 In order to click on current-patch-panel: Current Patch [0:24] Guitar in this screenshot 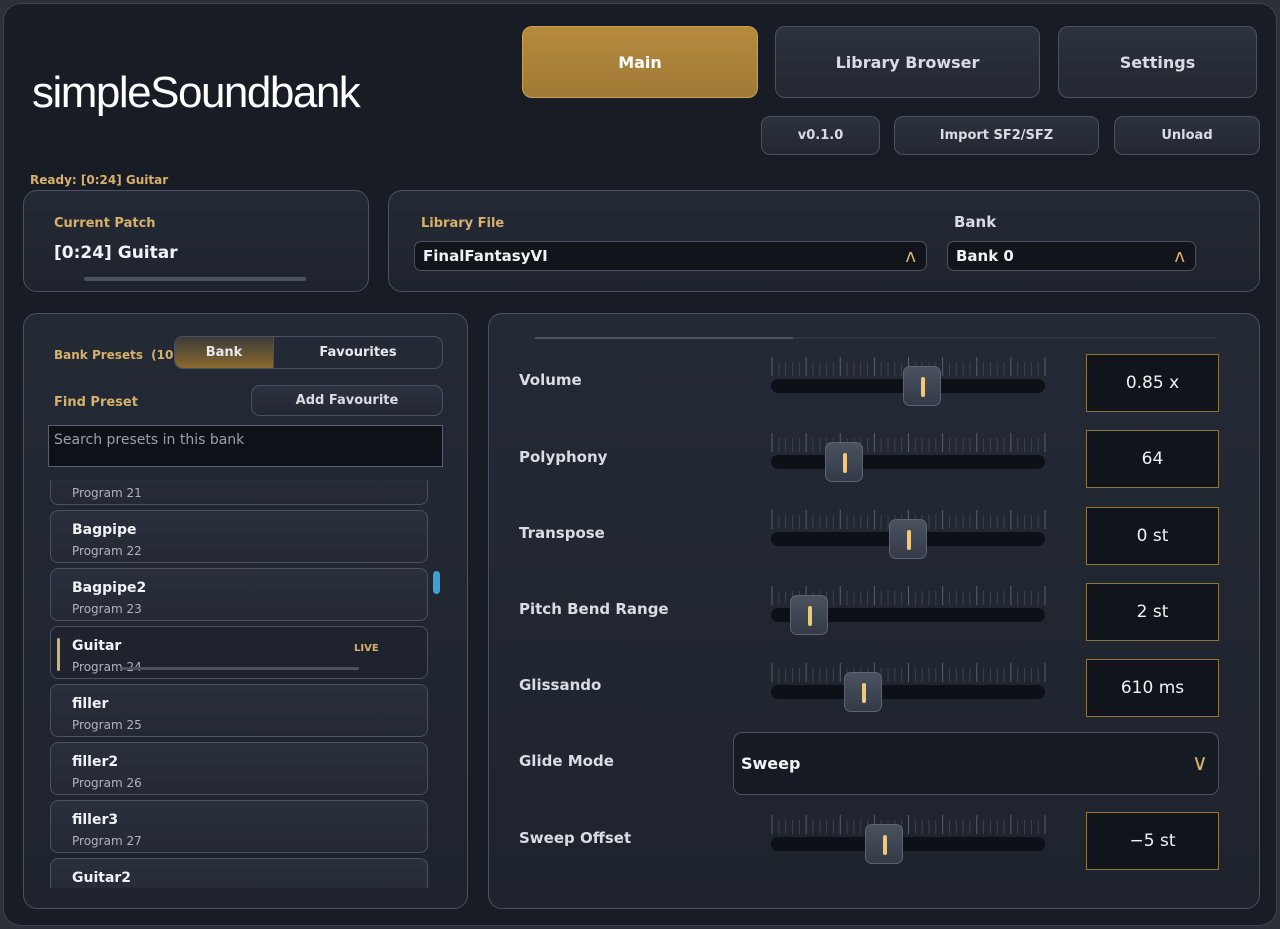, I will do `click(196, 241)`.